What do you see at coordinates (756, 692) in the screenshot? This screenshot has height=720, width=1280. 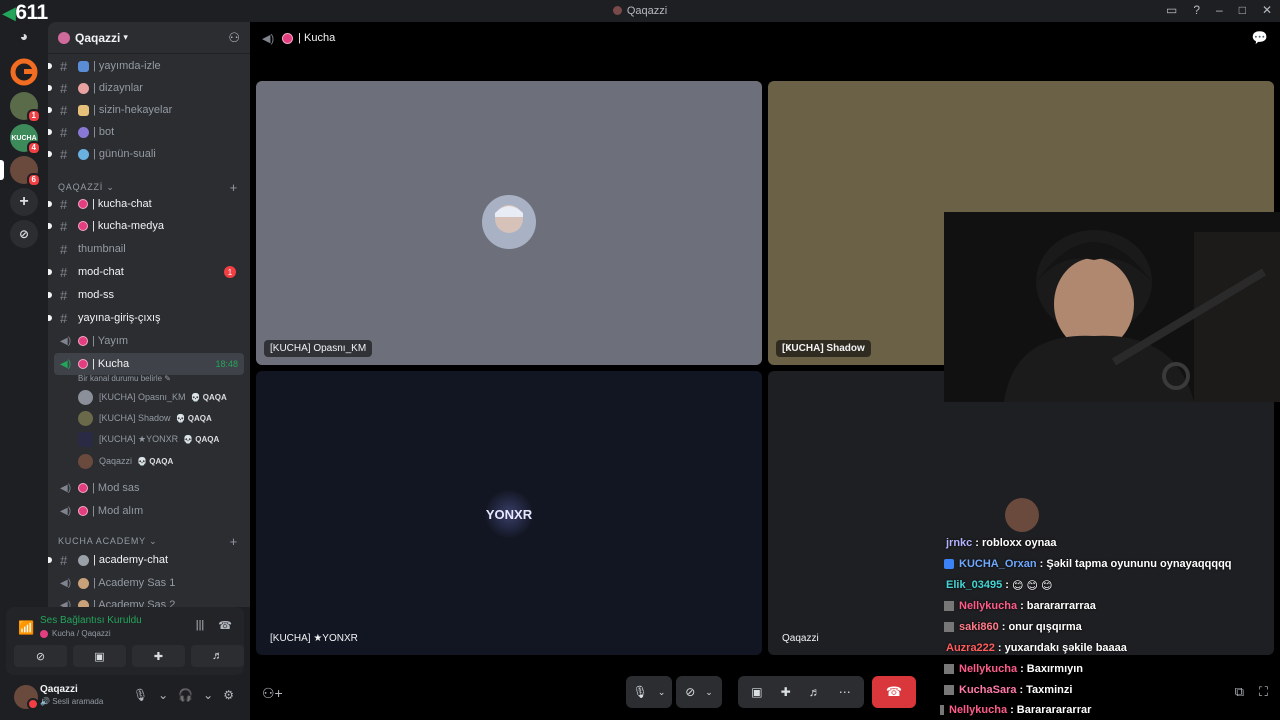 I see `screen-share-icon: ▣` at bounding box center [756, 692].